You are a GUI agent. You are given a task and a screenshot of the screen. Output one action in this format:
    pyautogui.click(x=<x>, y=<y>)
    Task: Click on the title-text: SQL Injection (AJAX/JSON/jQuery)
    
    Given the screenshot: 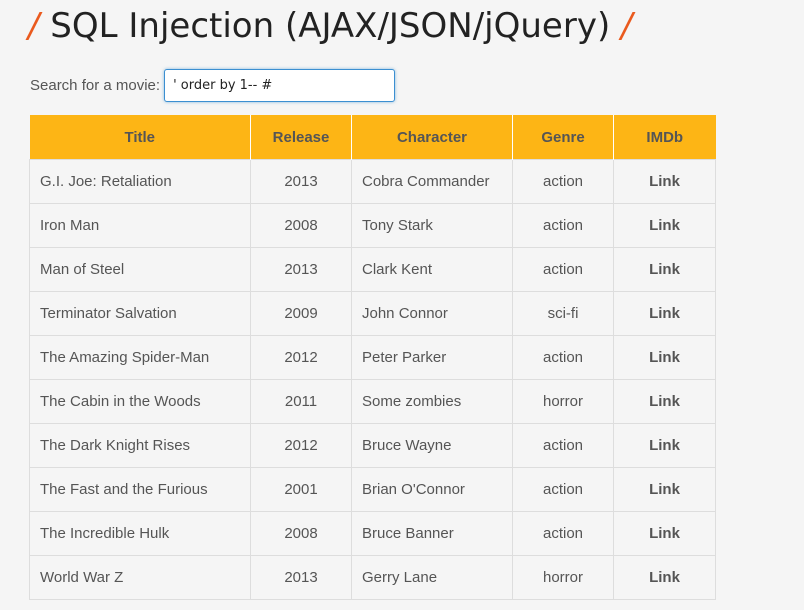 What is the action you would take?
    pyautogui.click(x=330, y=26)
    